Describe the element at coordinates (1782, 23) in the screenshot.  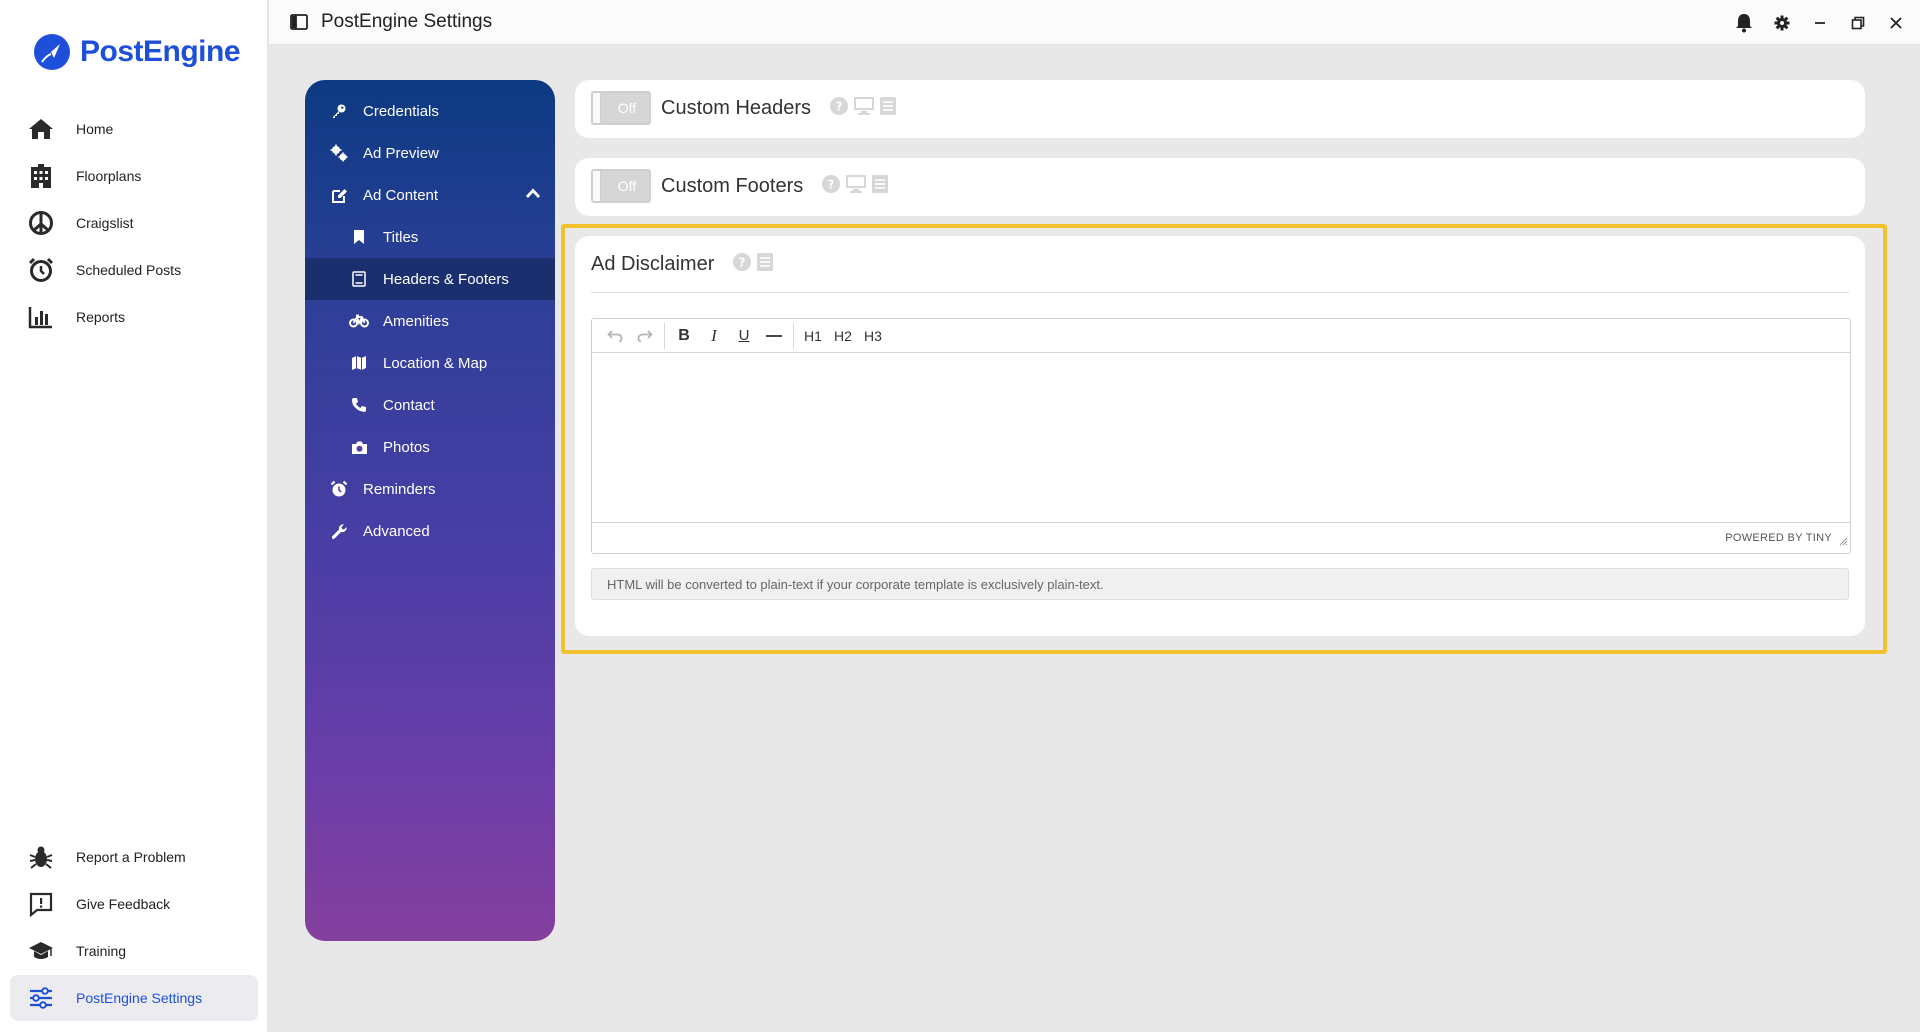
I see `gear-icon` at that location.